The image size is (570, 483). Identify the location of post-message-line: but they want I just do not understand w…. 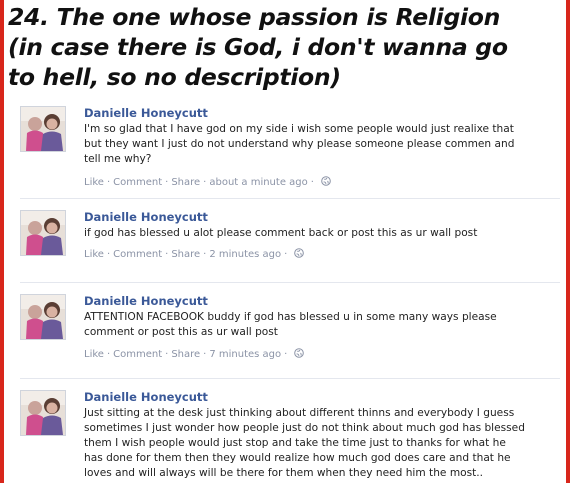
(299, 144).